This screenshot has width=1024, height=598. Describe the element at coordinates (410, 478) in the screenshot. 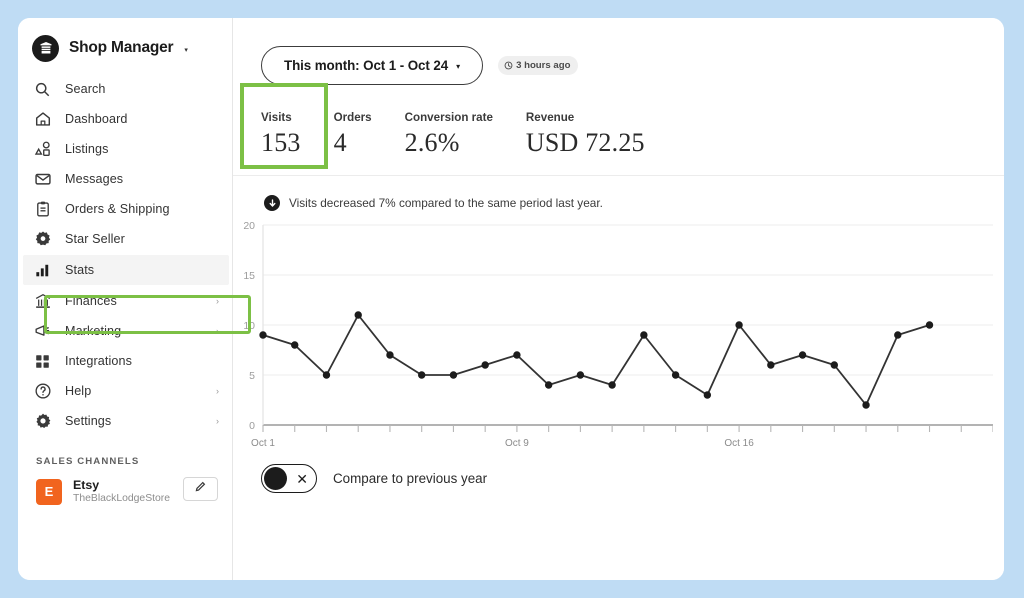

I see `compare-toggle-label: Compare to previous year` at that location.